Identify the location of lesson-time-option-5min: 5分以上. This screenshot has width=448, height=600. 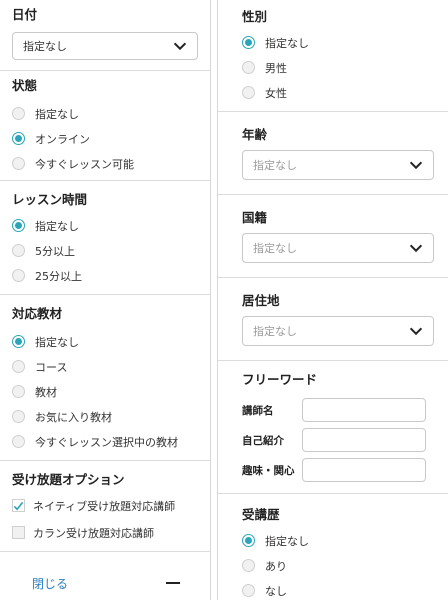
(105, 250).